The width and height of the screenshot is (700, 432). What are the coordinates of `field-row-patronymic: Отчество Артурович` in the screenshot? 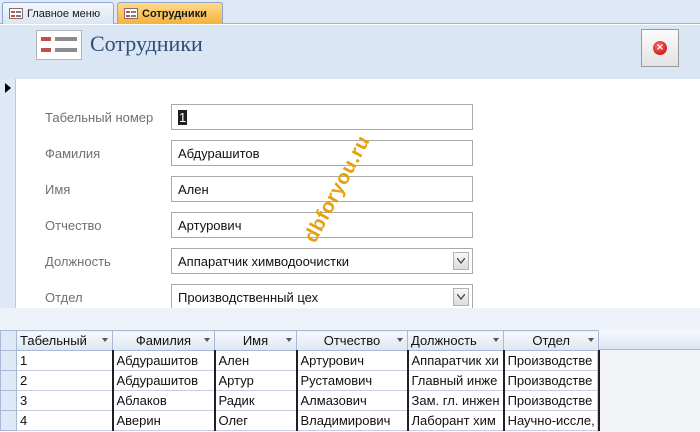 It's located at (358, 225).